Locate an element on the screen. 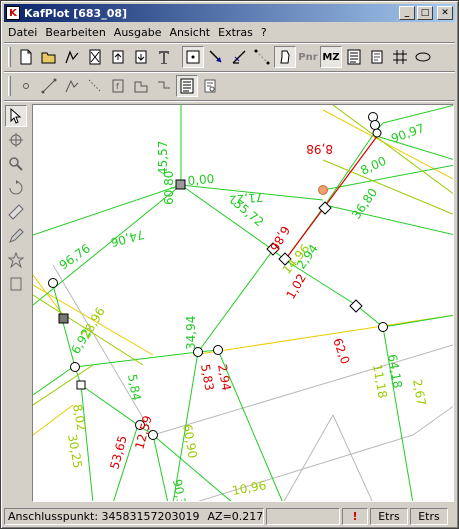 The height and width of the screenshot is (529, 459). menu-ansicht: Ansicht is located at coordinates (190, 32).